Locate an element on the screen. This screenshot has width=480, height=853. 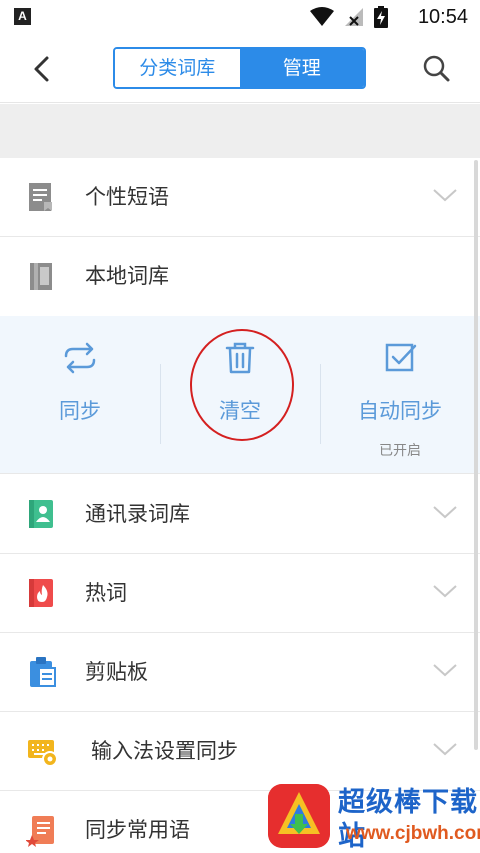
auto-sync-button: 自动同步 已开启 is located at coordinates (400, 395).